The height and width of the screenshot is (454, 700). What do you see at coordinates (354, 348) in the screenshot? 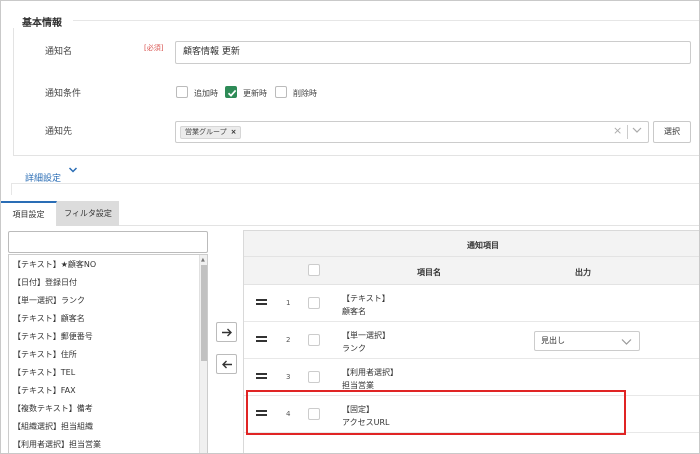
I see `row-item-name: ランク` at bounding box center [354, 348].